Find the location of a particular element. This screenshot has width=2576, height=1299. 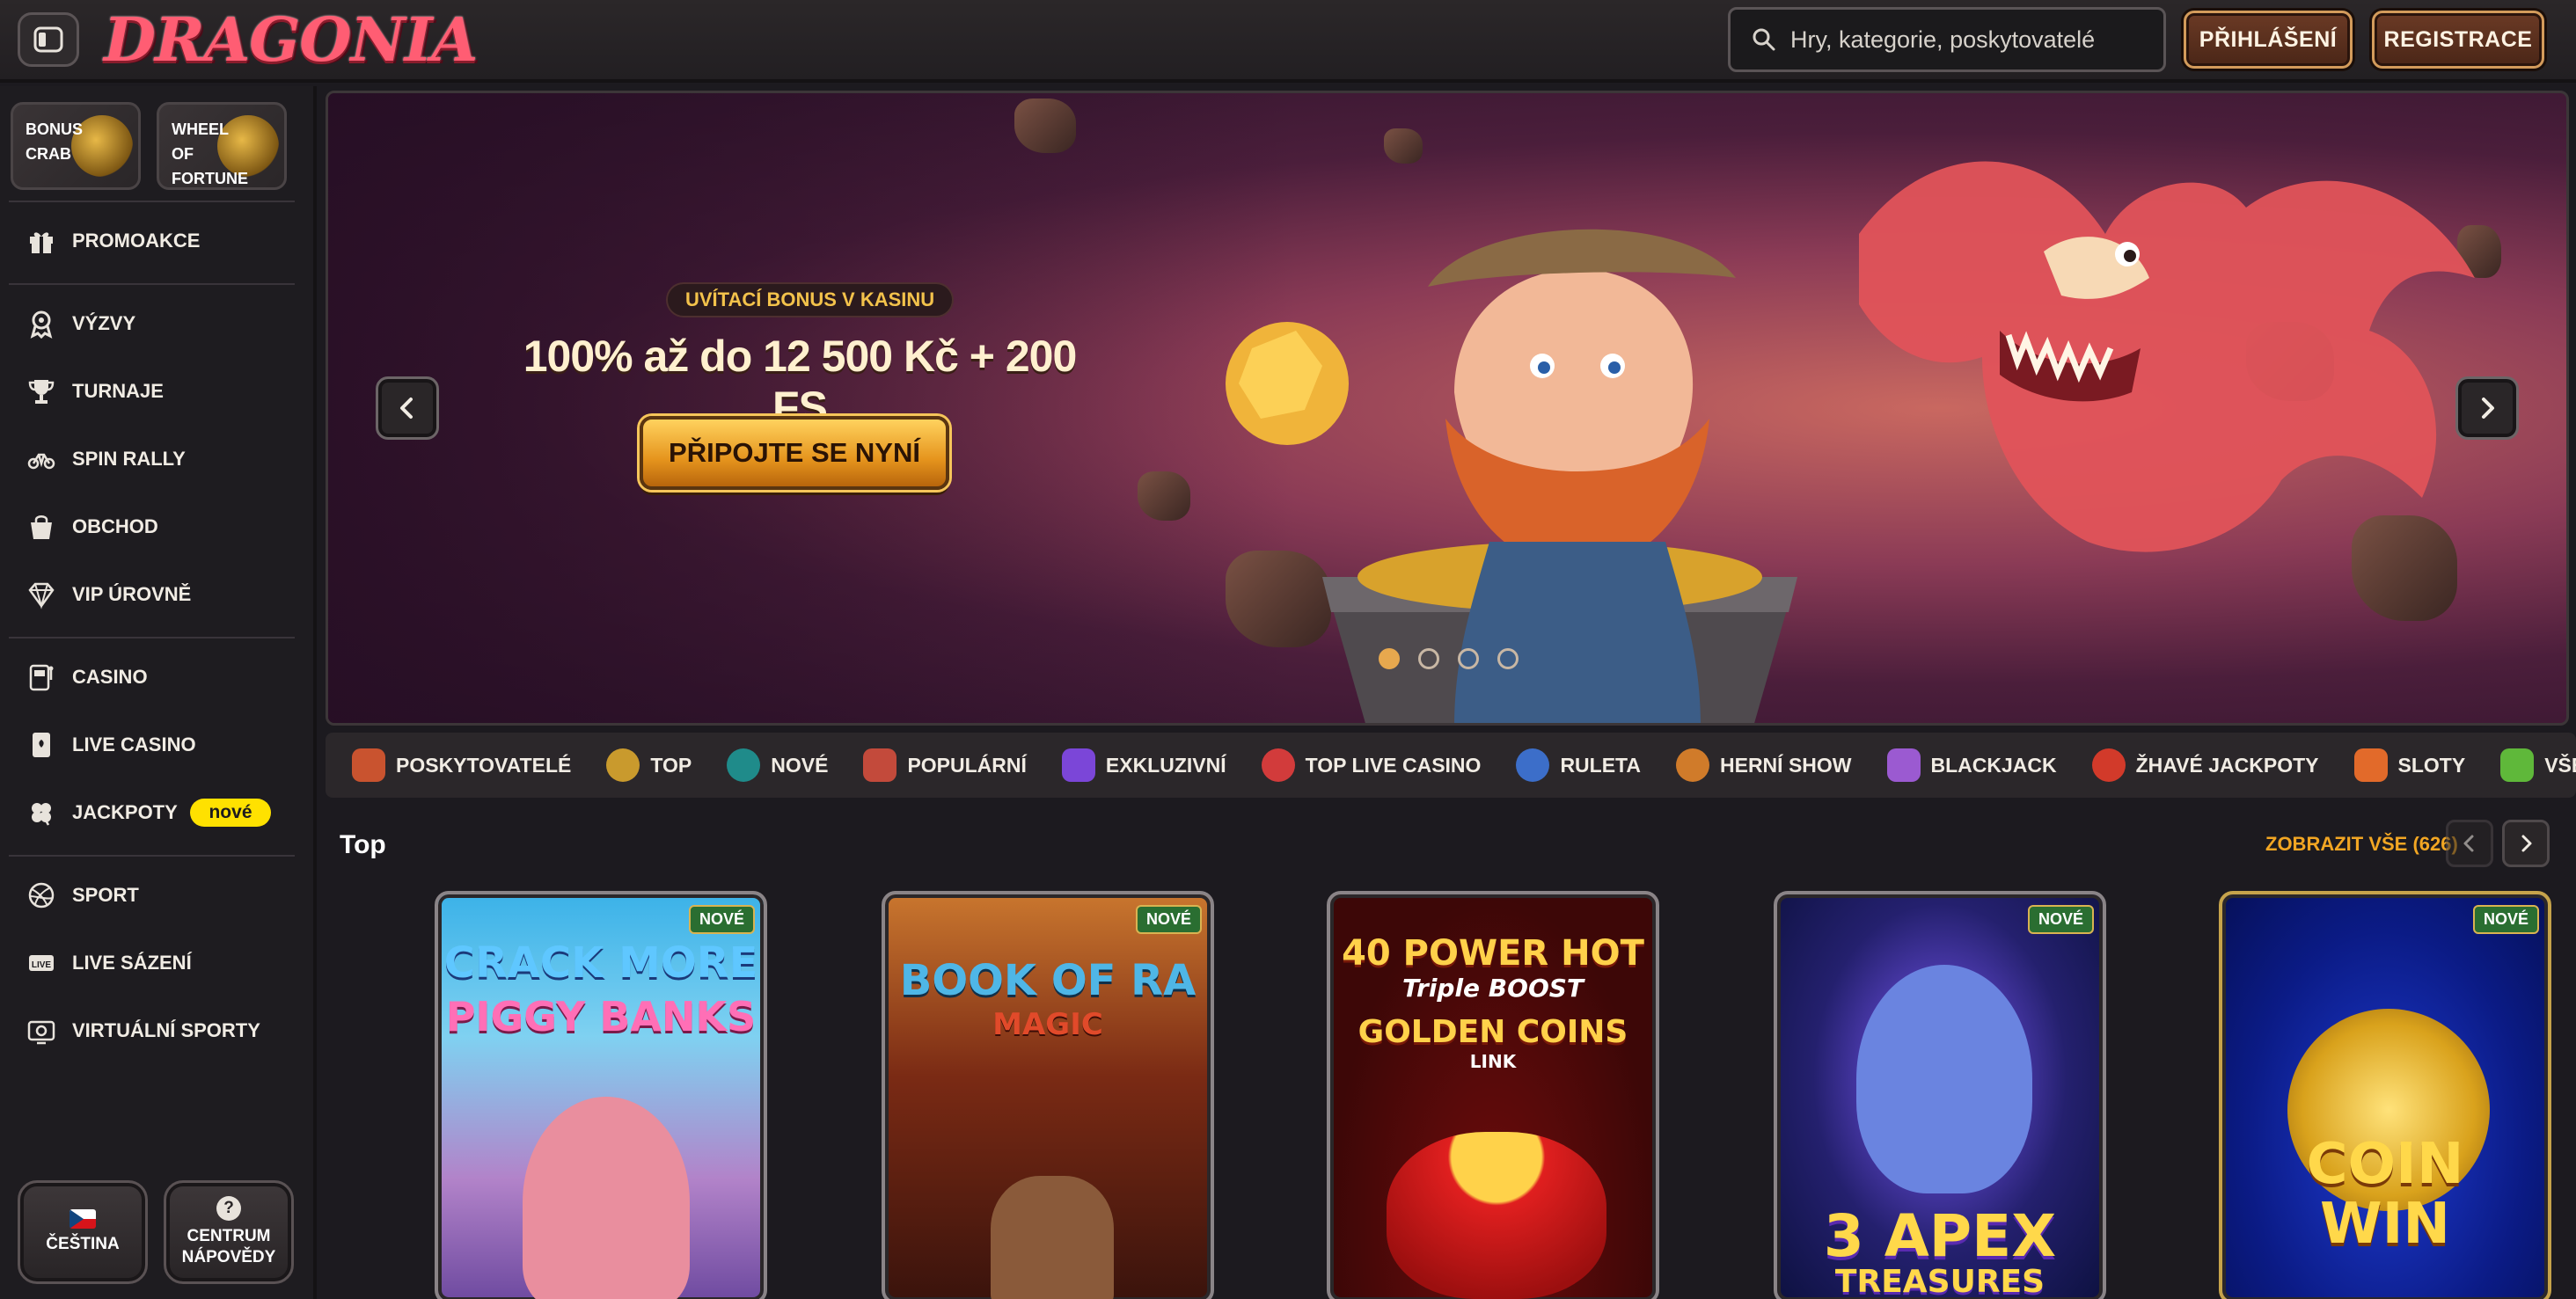

sidebar-item-virtualni-sporty: VIRTUÁLNÍ SPORTY is located at coordinates (143, 1030).